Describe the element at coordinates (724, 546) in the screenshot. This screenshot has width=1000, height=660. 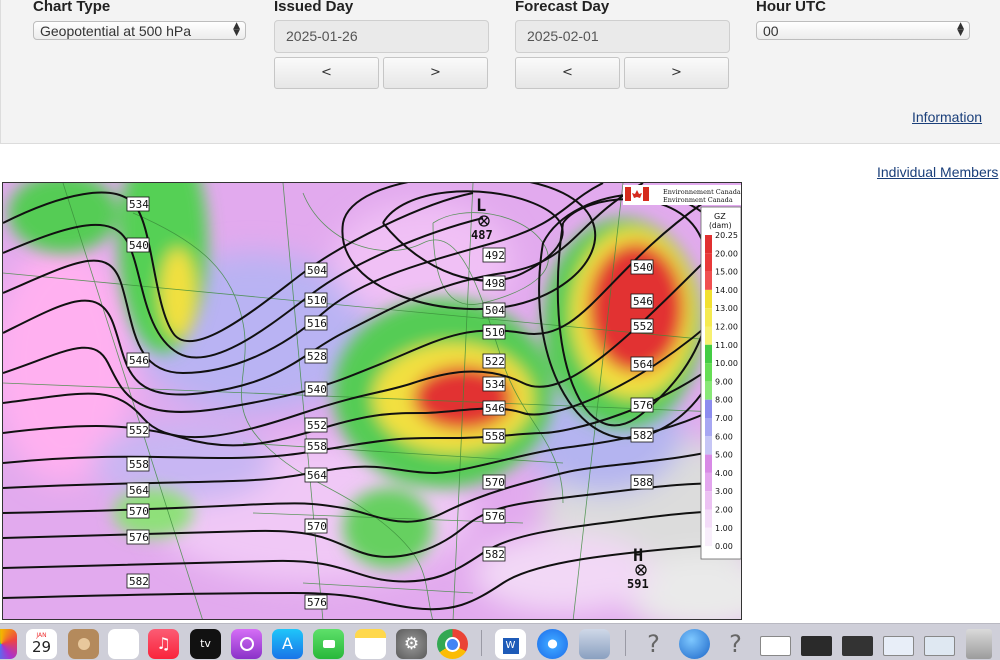
I see `legend-value: 0.00` at that location.